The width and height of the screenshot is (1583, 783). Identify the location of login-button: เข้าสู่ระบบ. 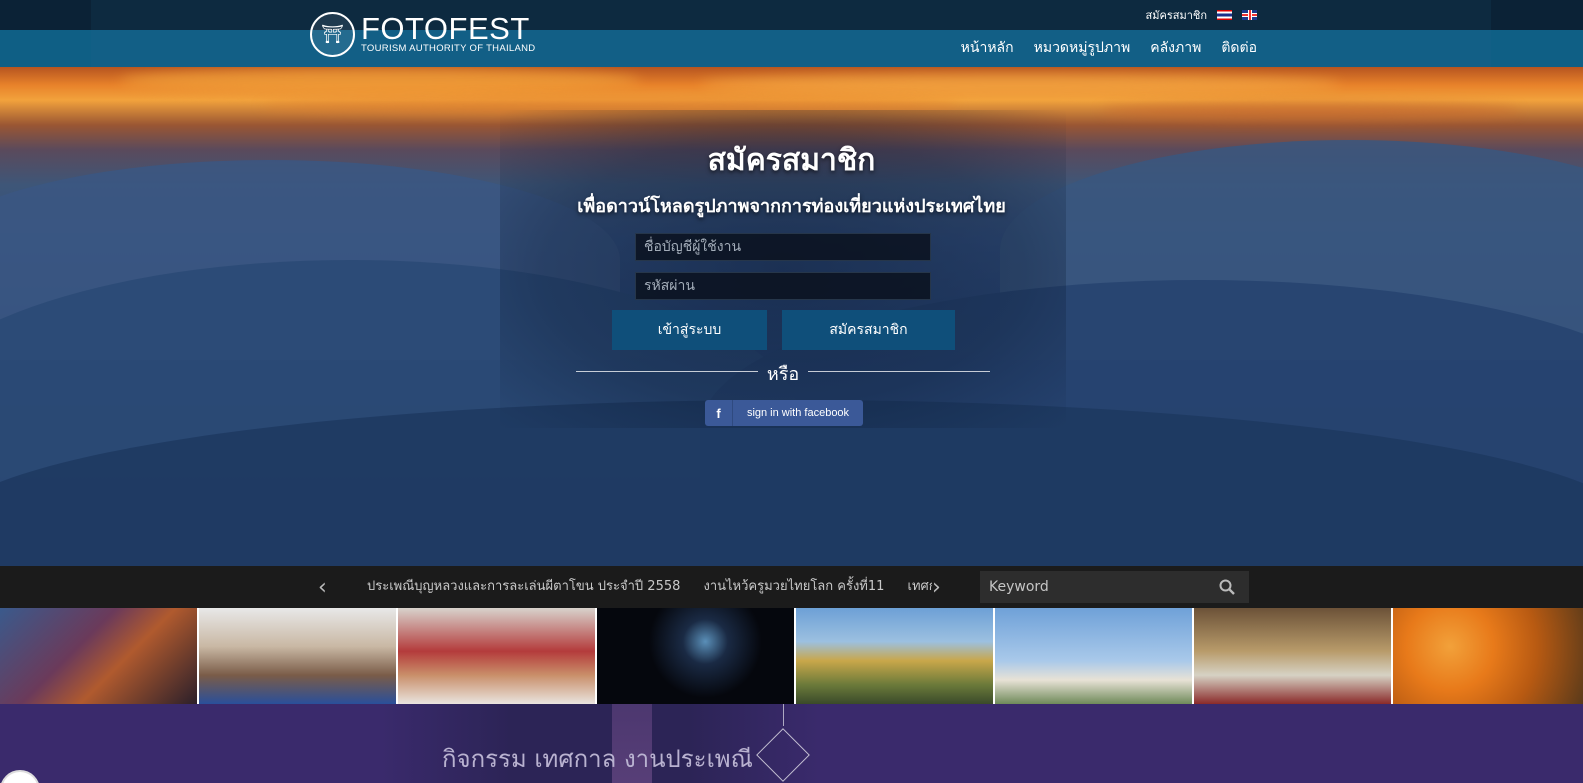
(689, 330).